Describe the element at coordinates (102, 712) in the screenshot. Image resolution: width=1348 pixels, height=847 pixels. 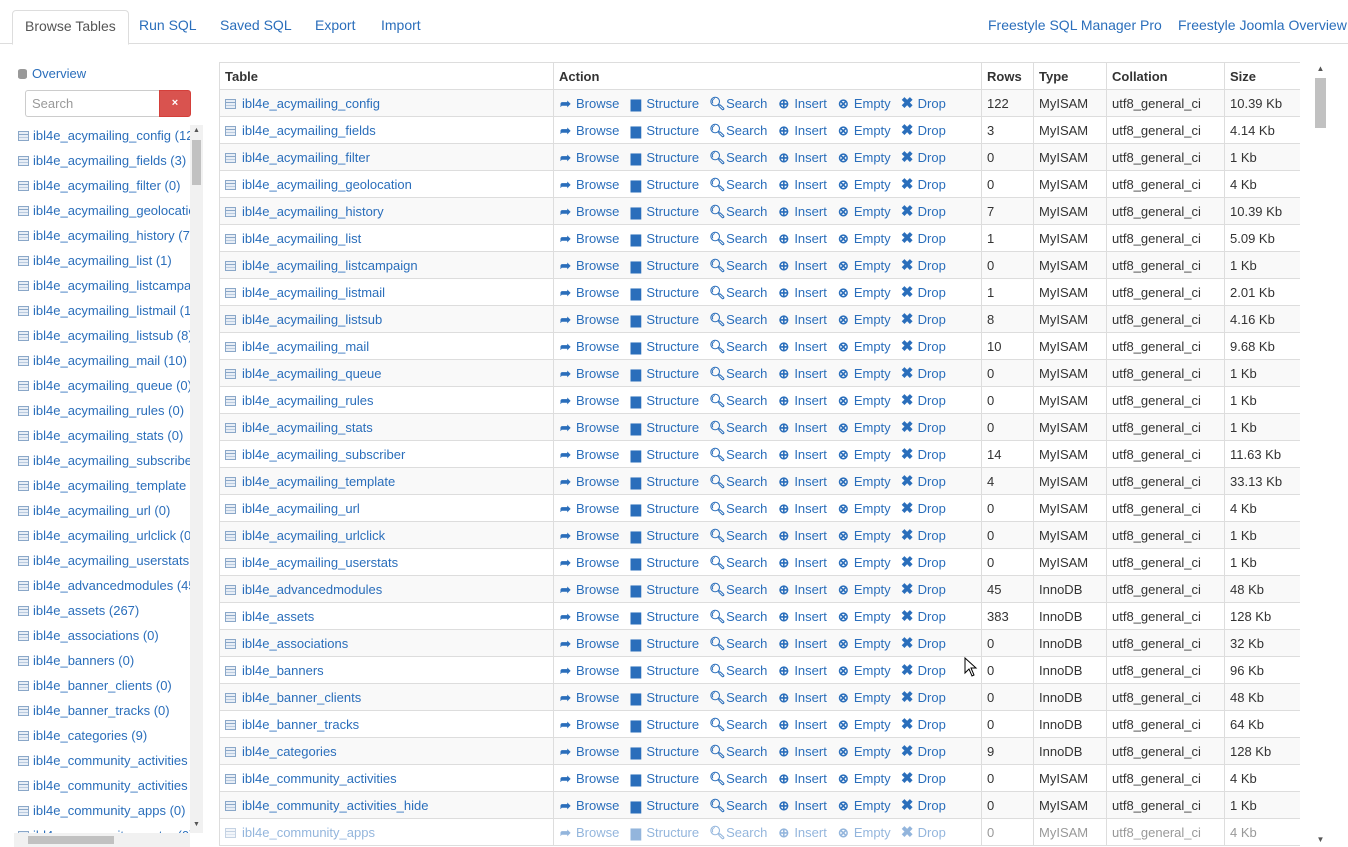
I see `sidebar-table-item: ibl4e_banner_tracks (0)` at that location.